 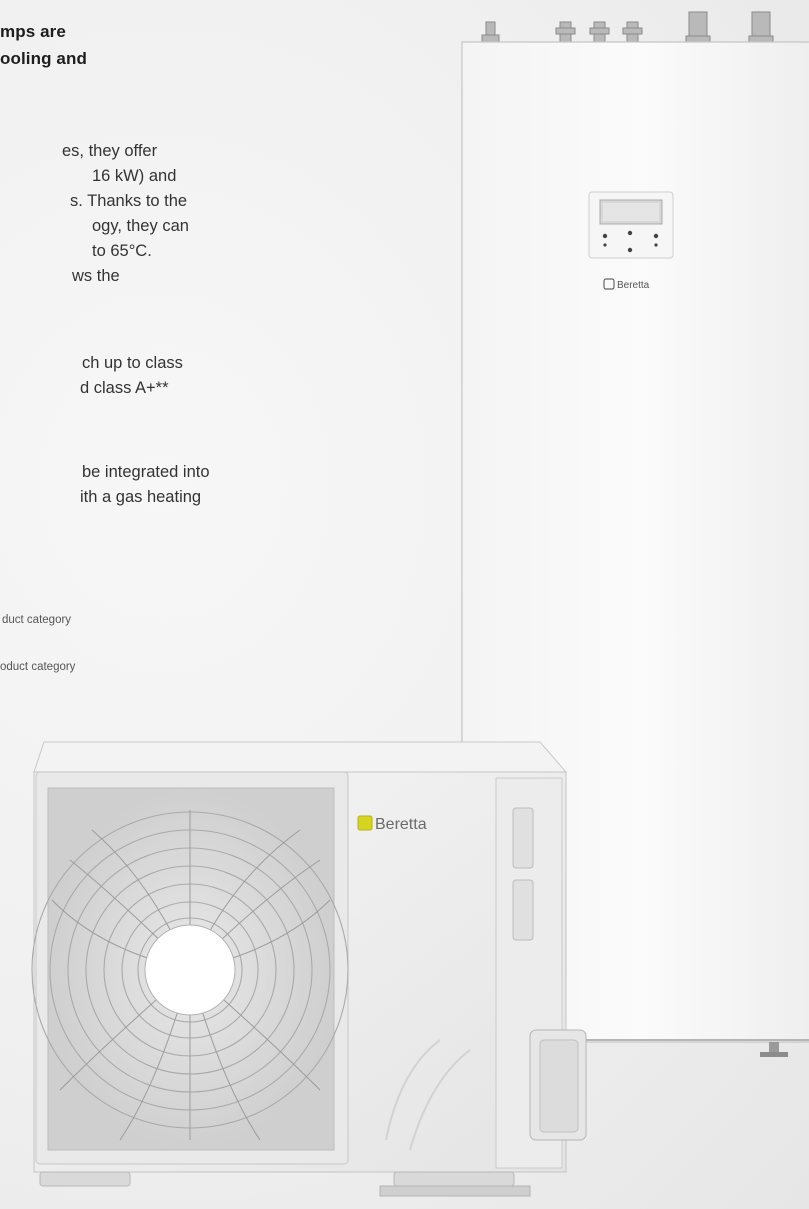 I want to click on pipe-connectors, so click(x=627, y=27).